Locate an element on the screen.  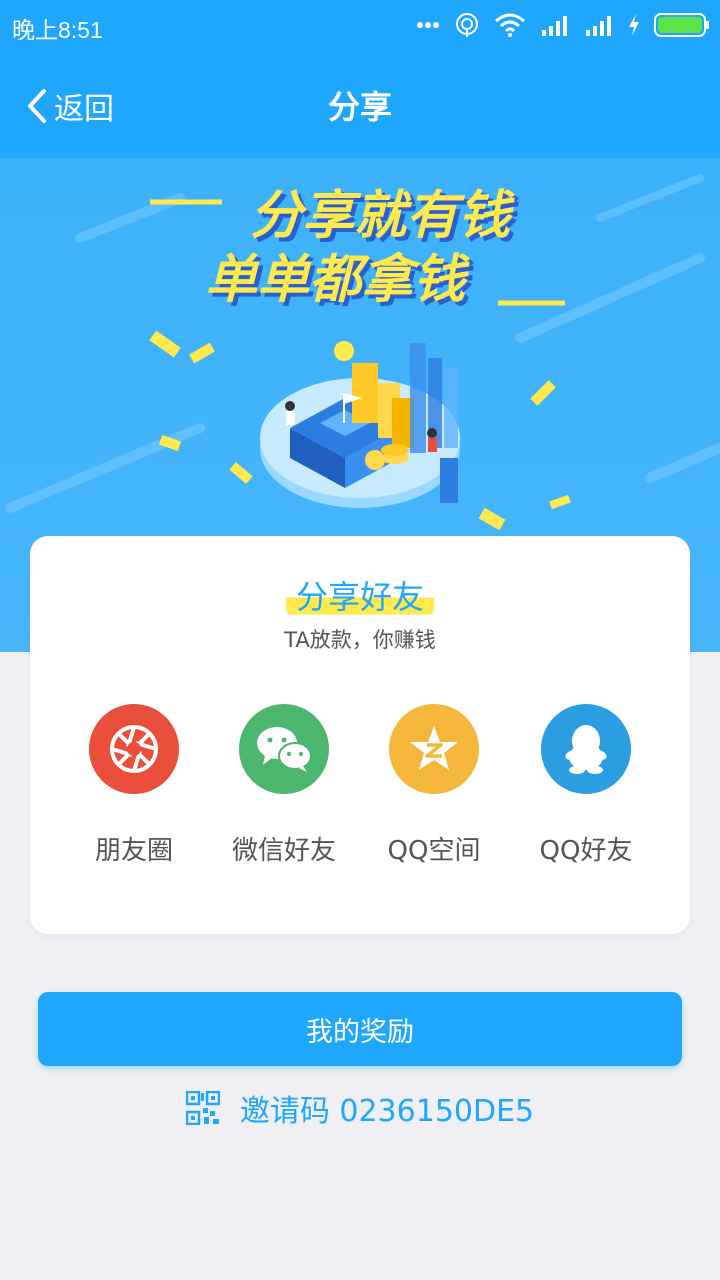
wifi-icon is located at coordinates (510, 25).